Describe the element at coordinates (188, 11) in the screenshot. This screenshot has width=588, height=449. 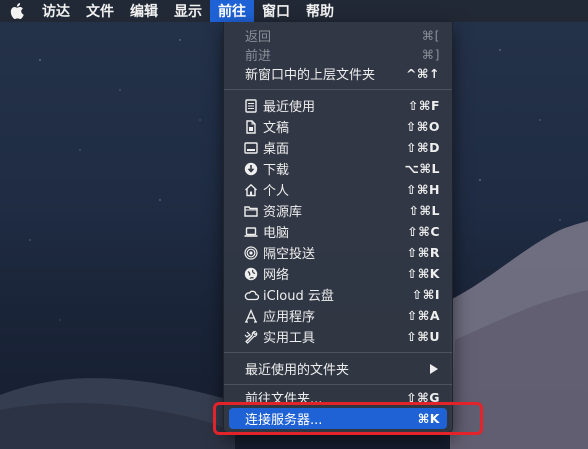
I see `menubar-view: 显示` at that location.